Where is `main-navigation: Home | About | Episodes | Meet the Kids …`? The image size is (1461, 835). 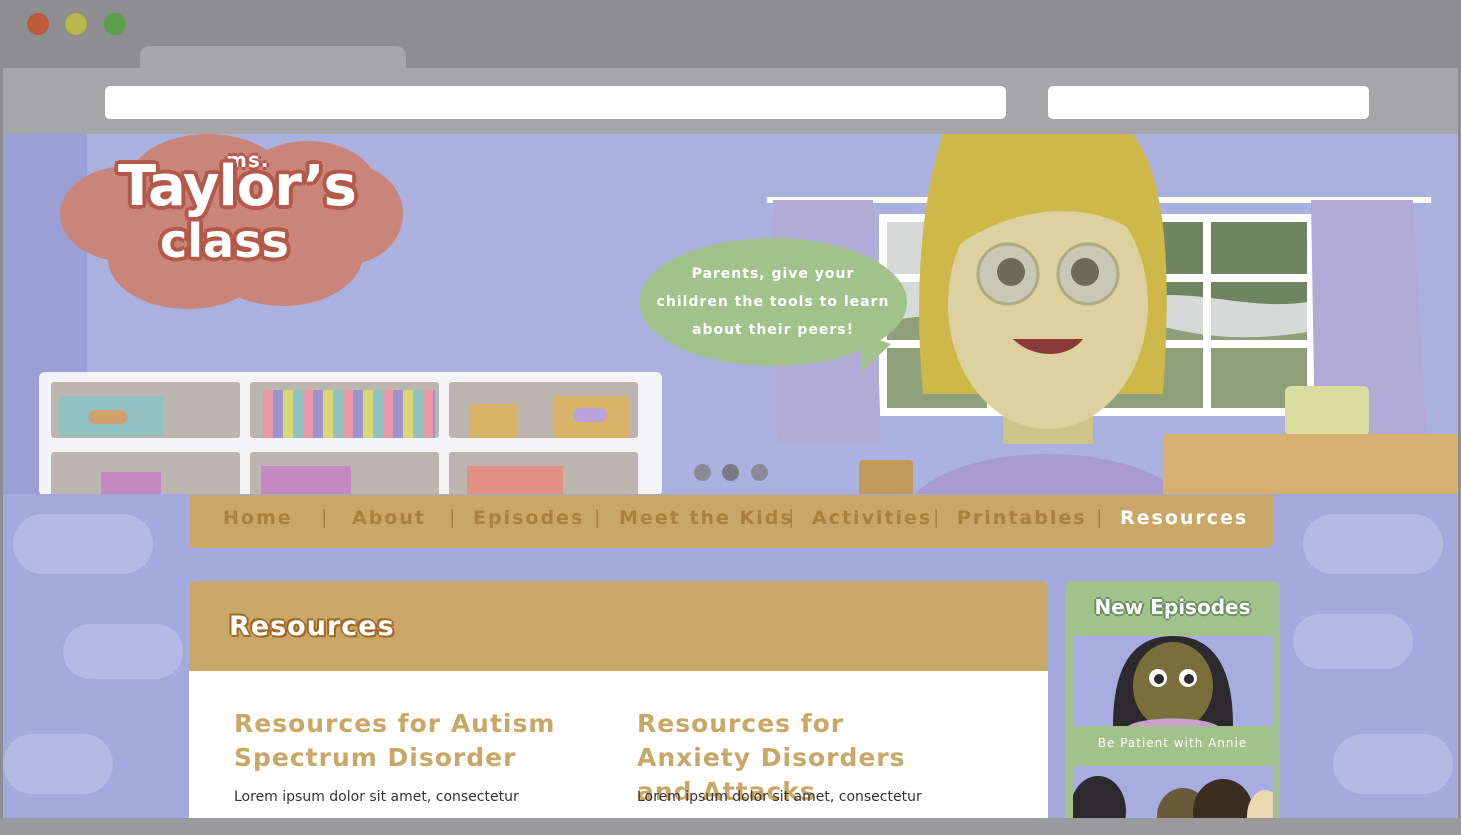 main-navigation: Home | About | Episodes | Meet the Kids … is located at coordinates (731, 521).